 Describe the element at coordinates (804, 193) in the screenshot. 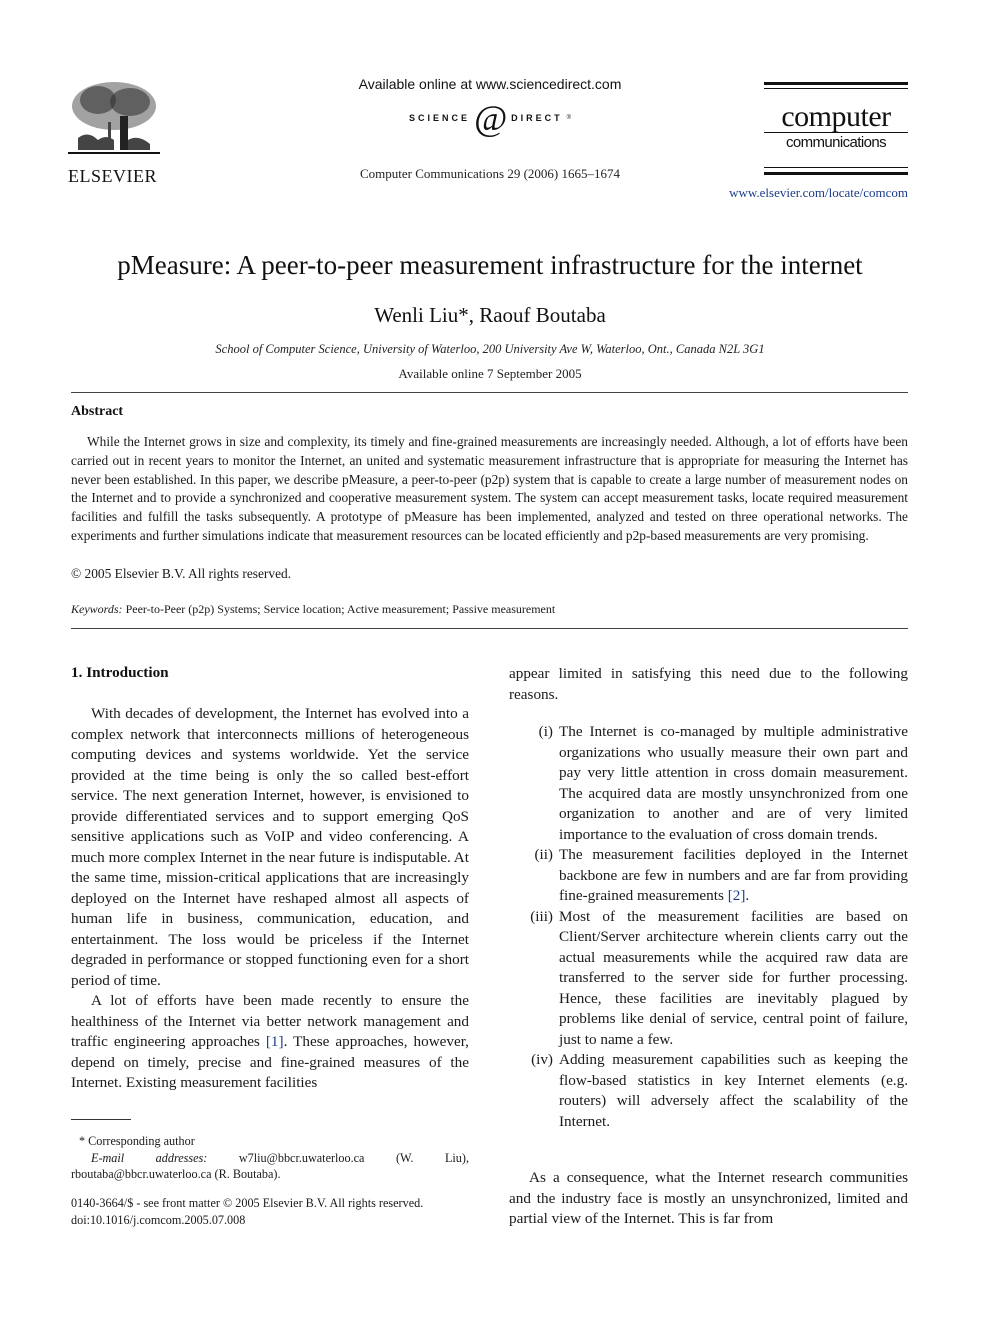

I see `journal-url-link: www.elsevier.com/locate/comcom` at that location.